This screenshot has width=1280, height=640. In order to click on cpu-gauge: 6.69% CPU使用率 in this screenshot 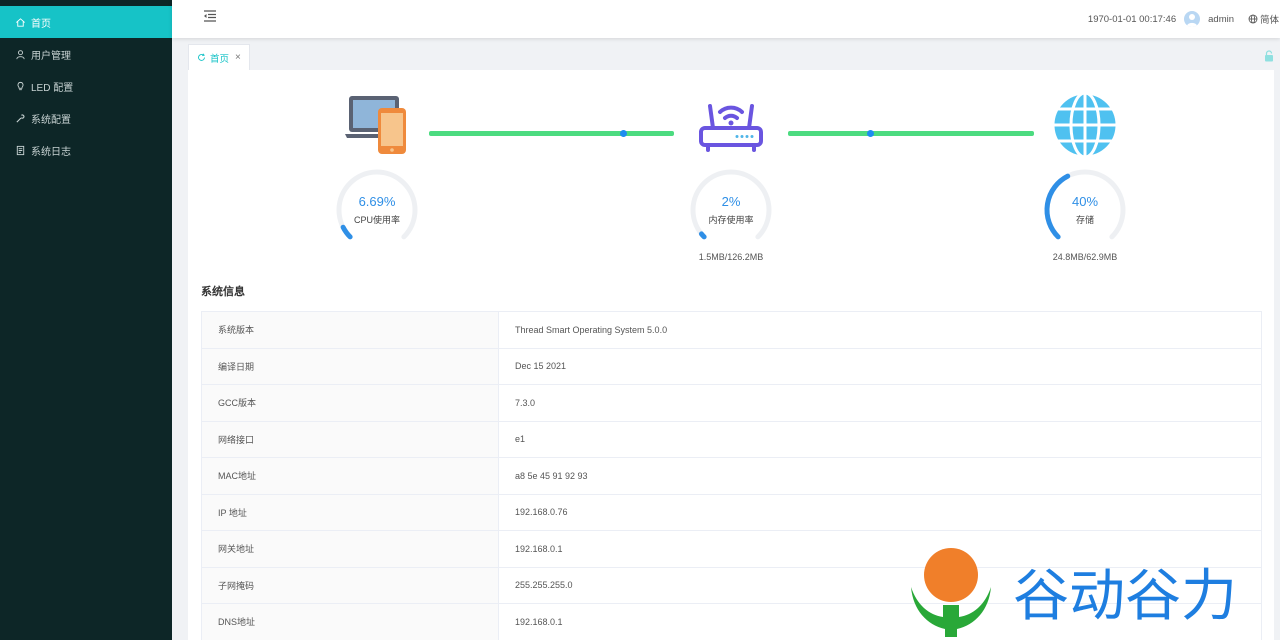, I will do `click(377, 210)`.